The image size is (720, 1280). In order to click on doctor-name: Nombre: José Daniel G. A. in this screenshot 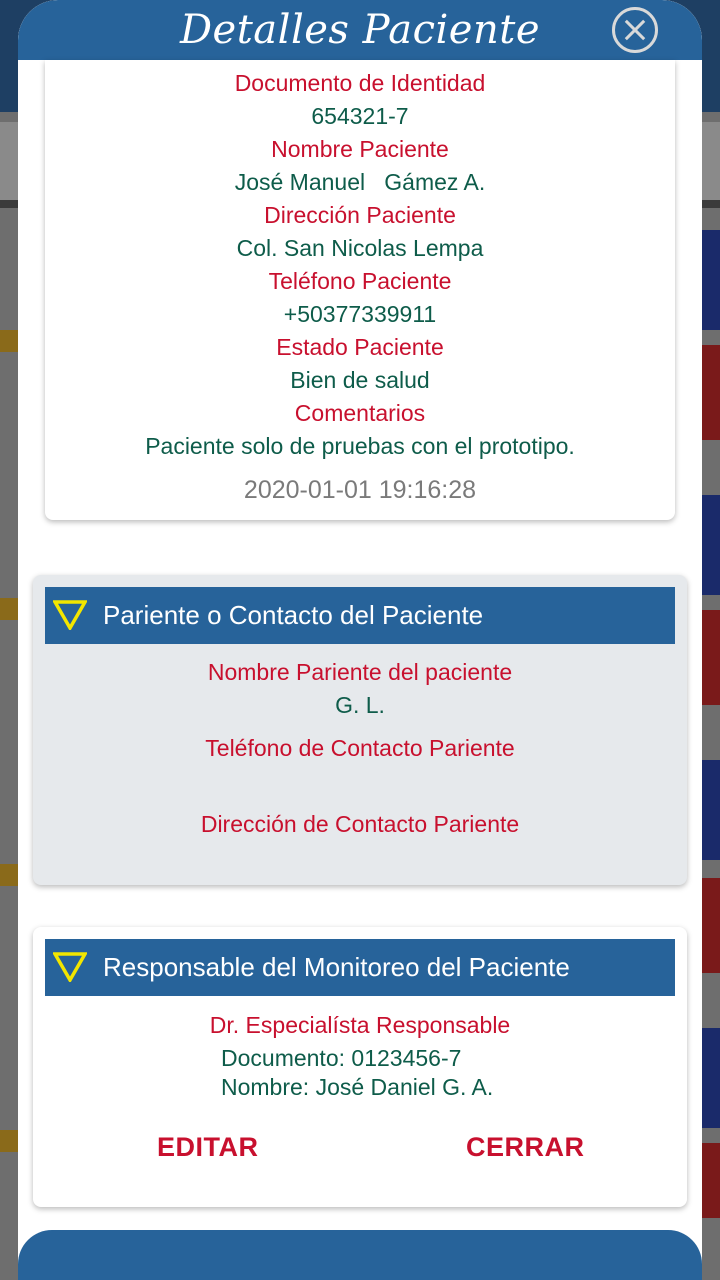, I will do `click(357, 1087)`.